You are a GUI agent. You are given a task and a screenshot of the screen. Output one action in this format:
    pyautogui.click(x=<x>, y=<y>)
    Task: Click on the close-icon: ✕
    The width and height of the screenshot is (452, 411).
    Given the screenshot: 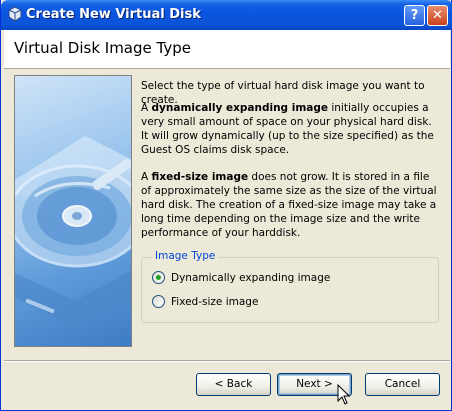 What is the action you would take?
    pyautogui.click(x=437, y=15)
    